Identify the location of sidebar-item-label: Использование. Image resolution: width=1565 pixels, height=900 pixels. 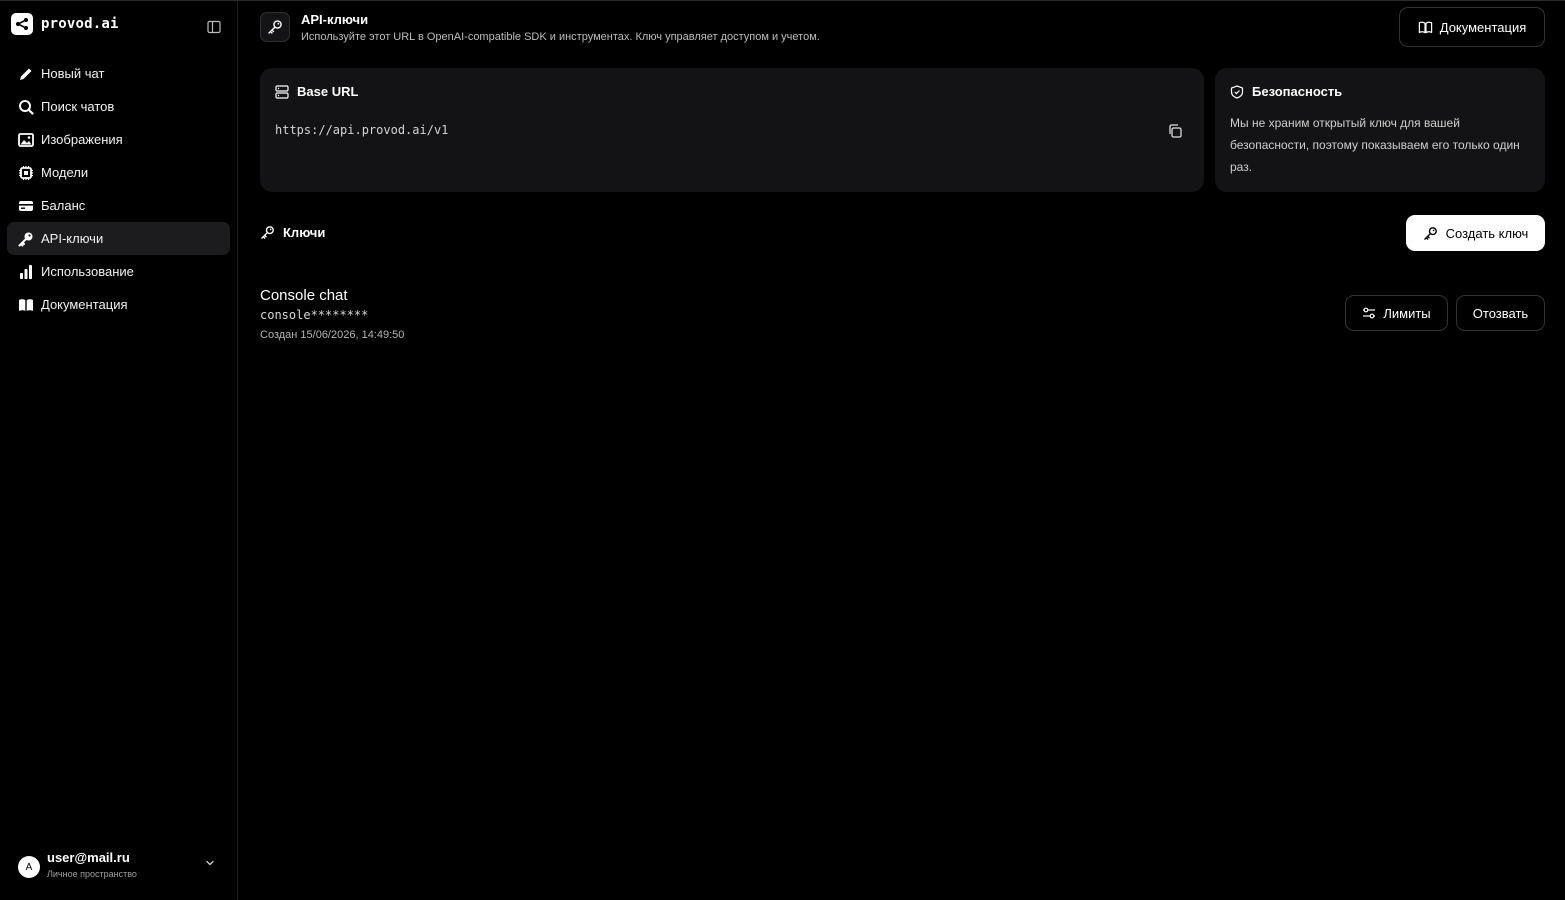
(87, 271).